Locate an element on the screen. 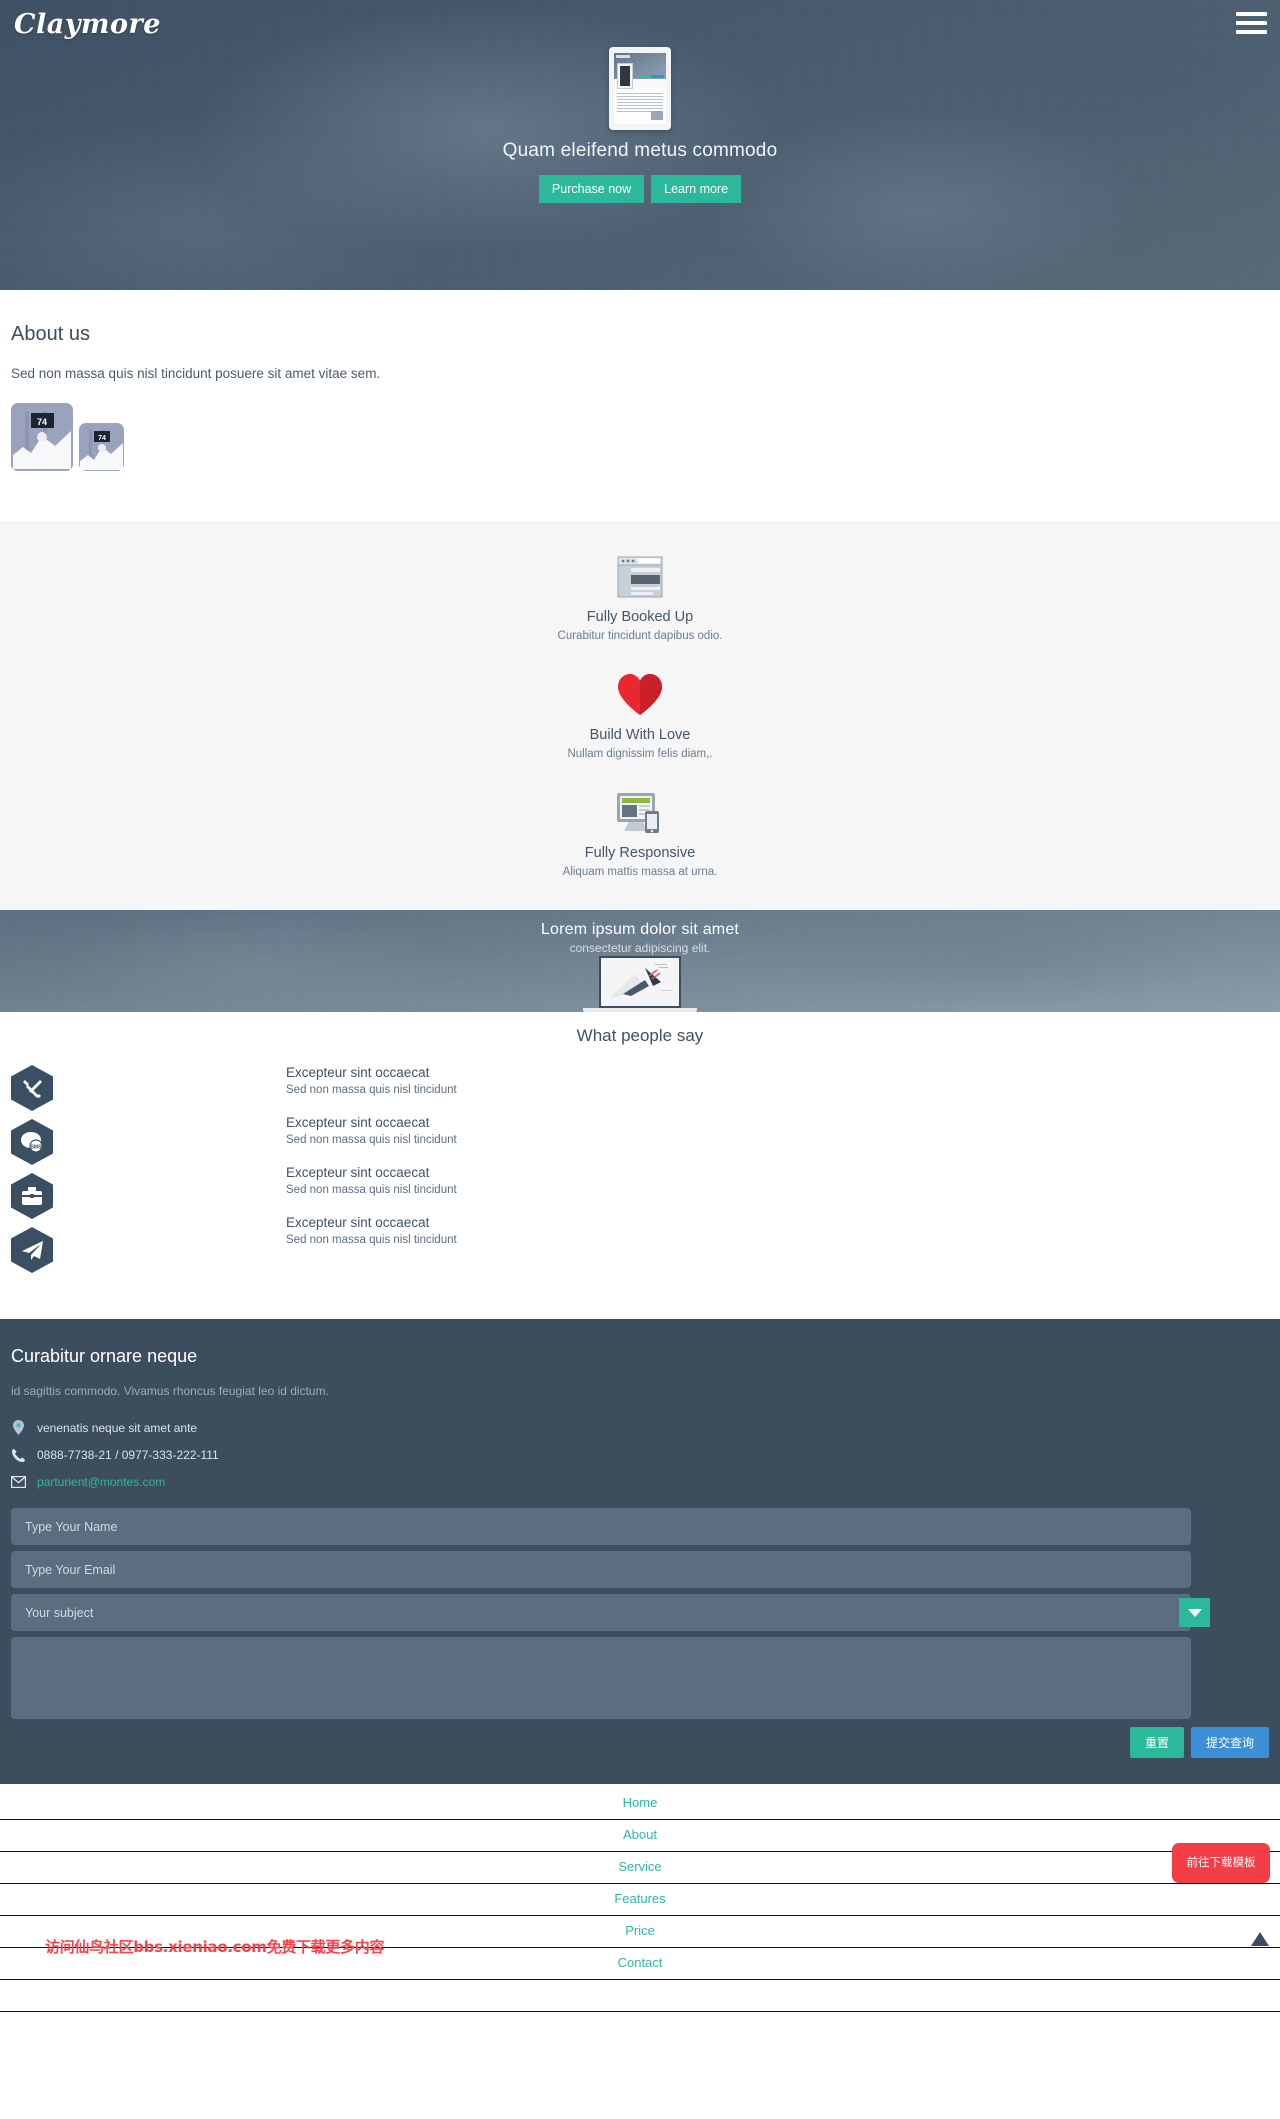 The width and height of the screenshot is (1280, 2119). tools-icon is located at coordinates (32, 1088).